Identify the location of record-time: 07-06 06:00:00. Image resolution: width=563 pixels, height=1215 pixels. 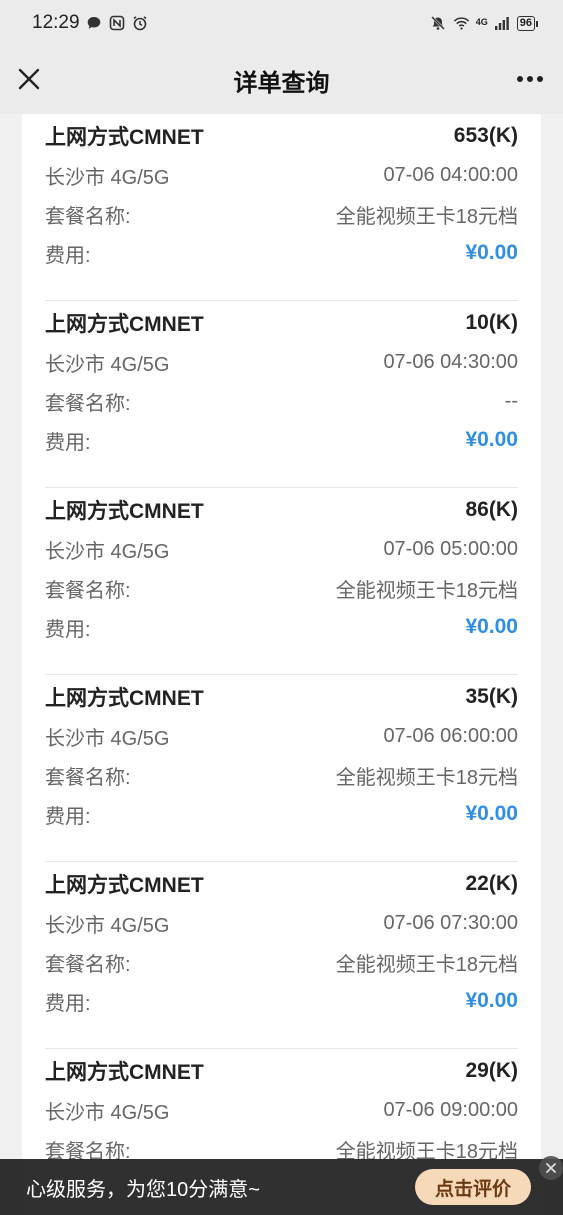
(450, 735).